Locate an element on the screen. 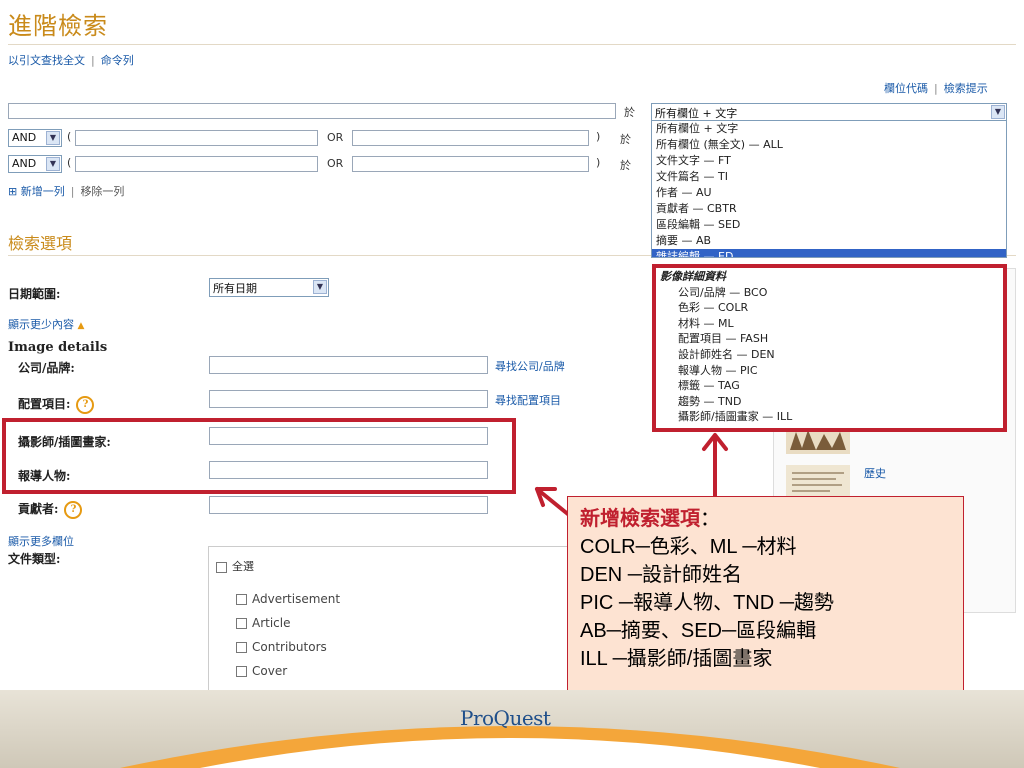  plus-box-icon: ⊞ is located at coordinates (13, 191).